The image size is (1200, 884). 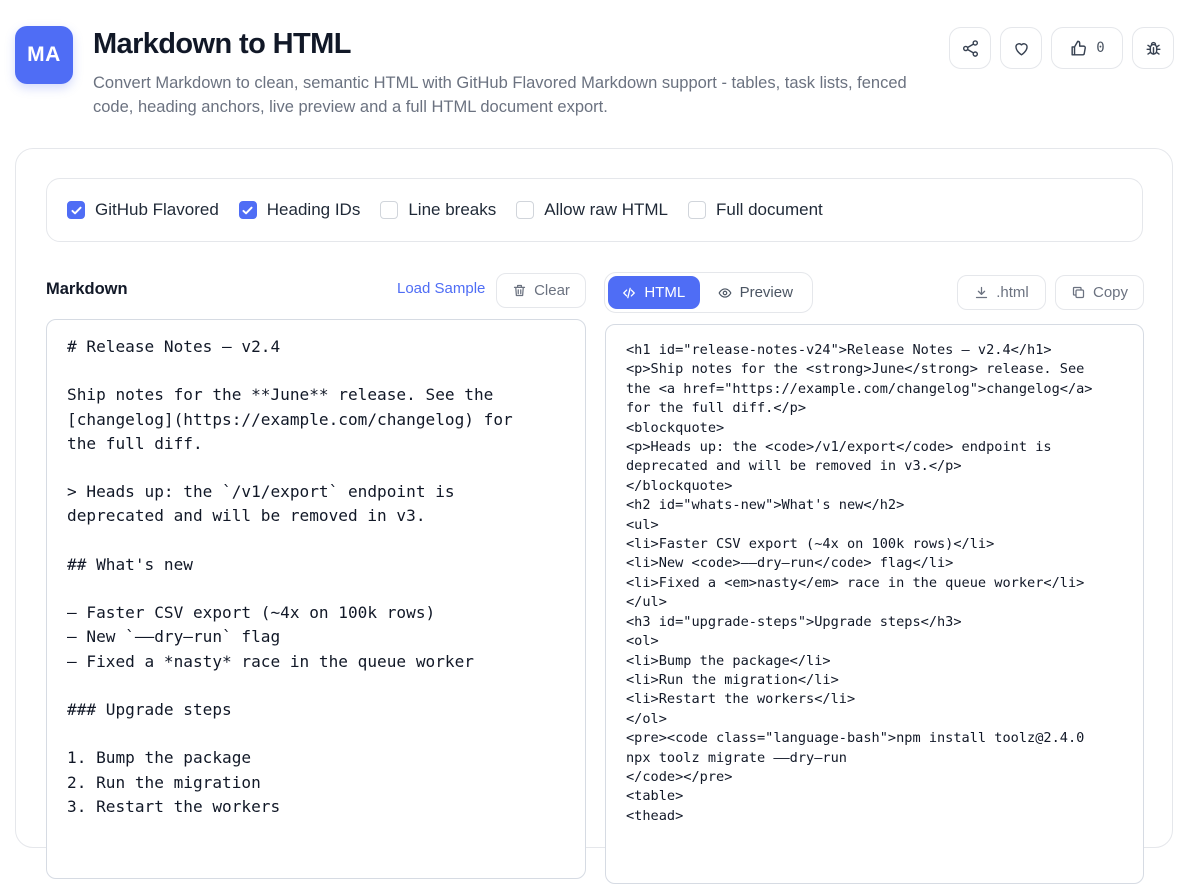 I want to click on copy-label: Copy, so click(x=1110, y=292).